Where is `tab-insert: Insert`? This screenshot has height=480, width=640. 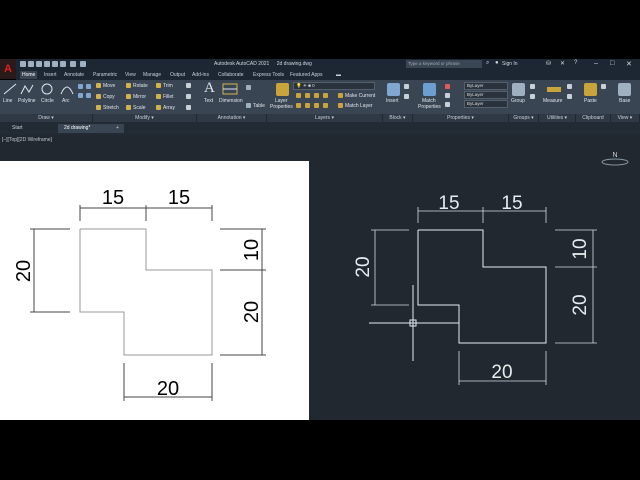 tab-insert: Insert is located at coordinates (50, 75).